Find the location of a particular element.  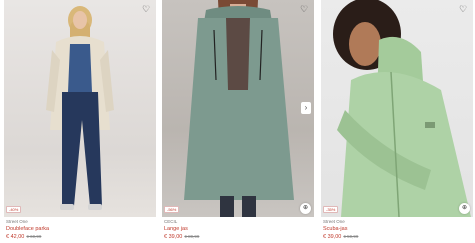

product-old-price: € 59,99 is located at coordinates (351, 236).